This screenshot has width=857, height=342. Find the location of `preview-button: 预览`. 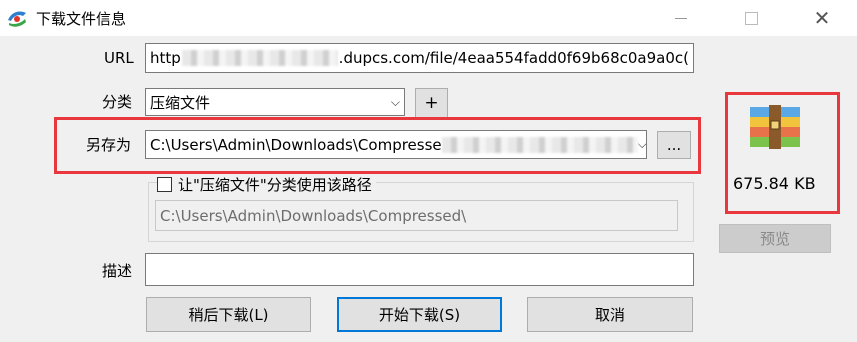

preview-button: 预览 is located at coordinates (775, 238).